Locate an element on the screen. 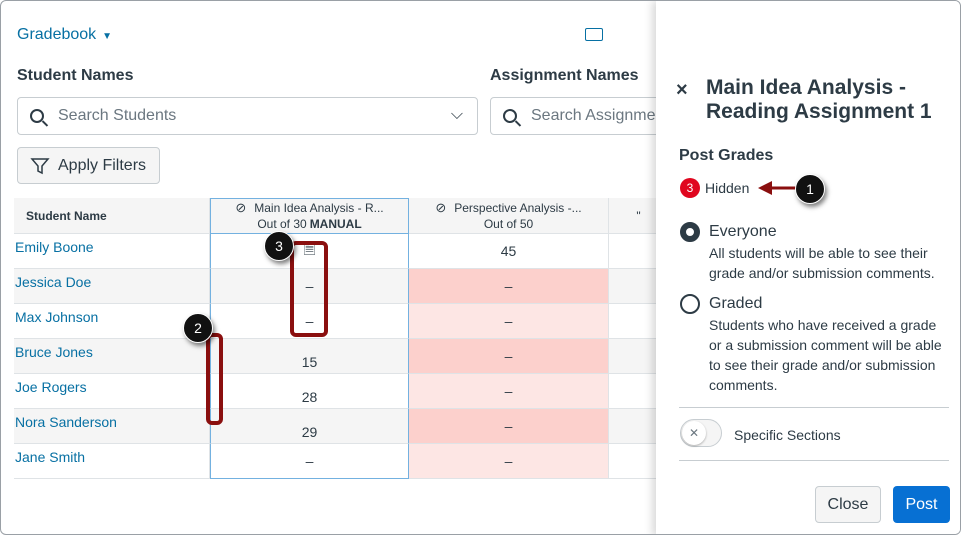  specific-sections-label: Specific Sections is located at coordinates (787, 435).